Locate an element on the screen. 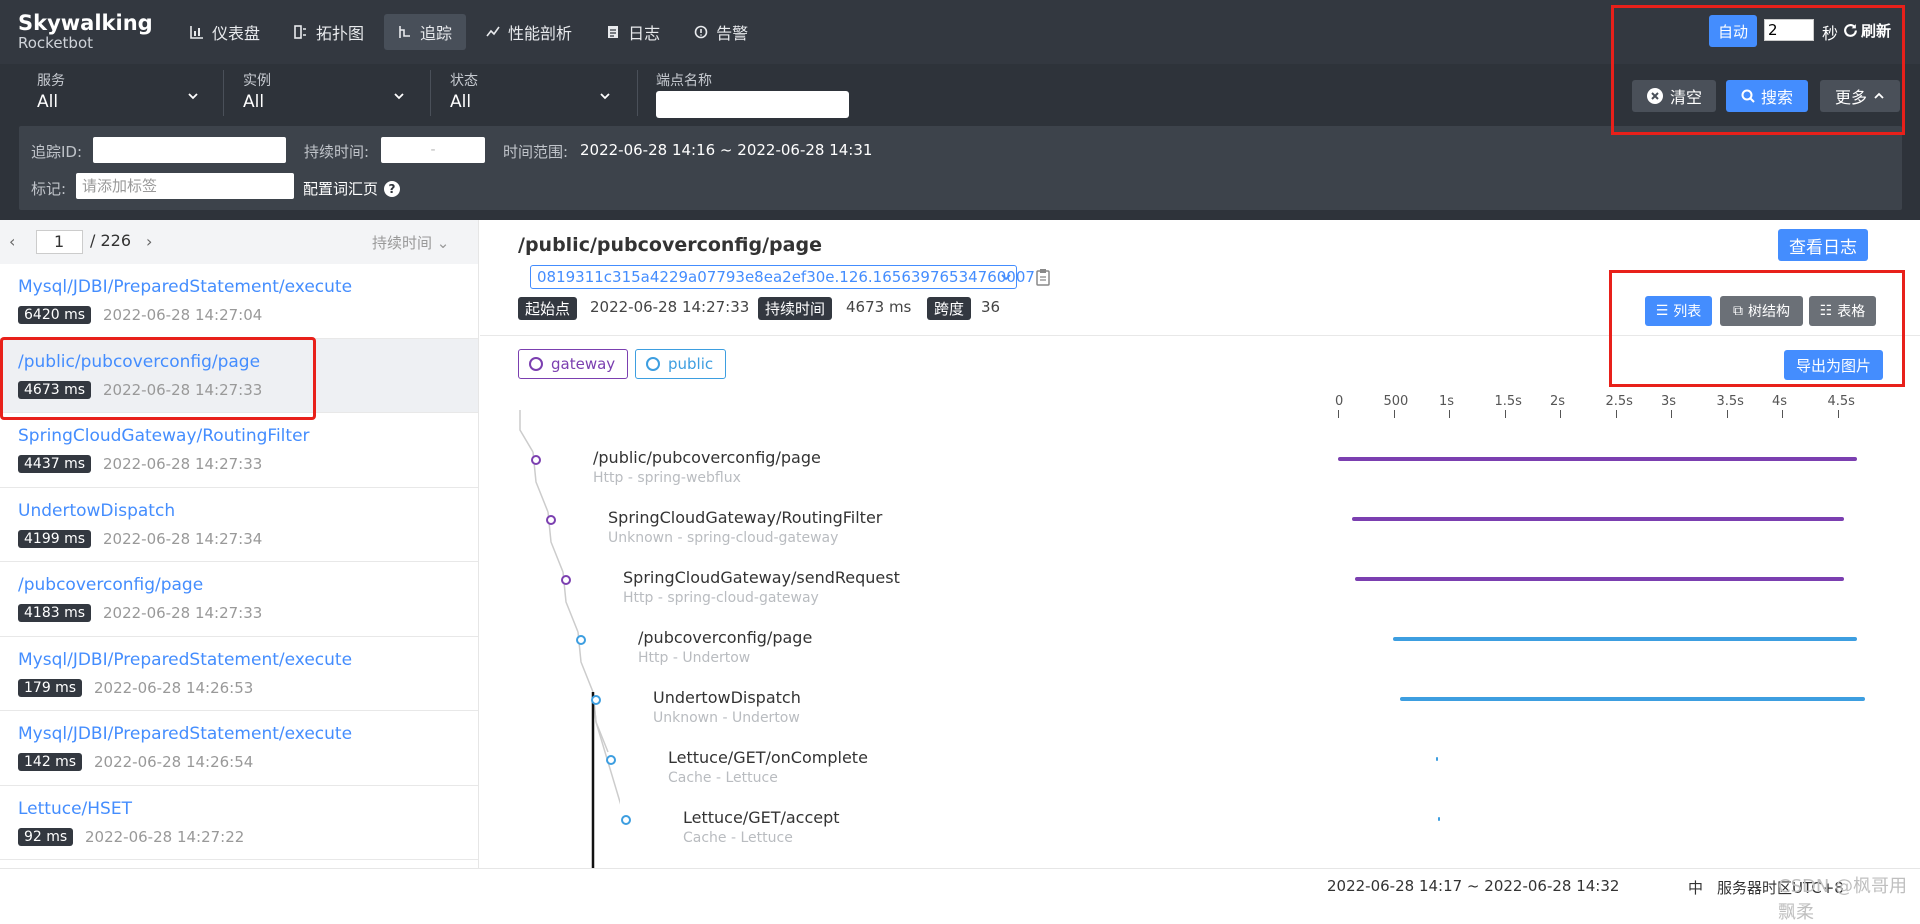 The width and height of the screenshot is (1920, 924). watermark: CSDN @枫哥用飘柔 is located at coordinates (1843, 899).